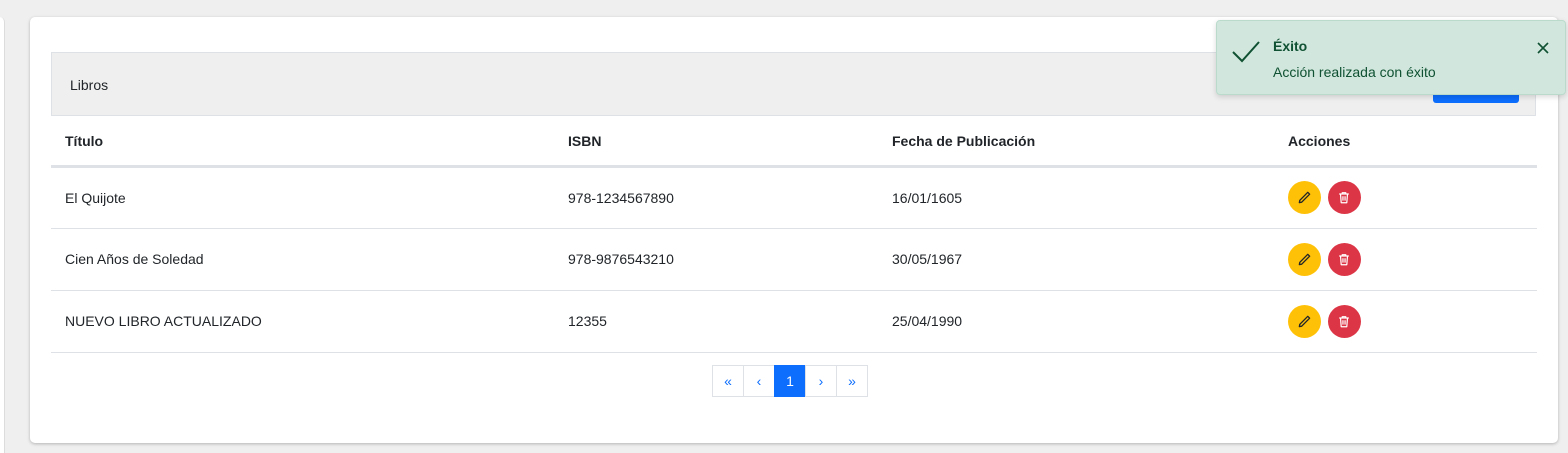 The height and width of the screenshot is (453, 1568). I want to click on success-toast: Éxito Acción realizada con éxito, so click(1391, 57).